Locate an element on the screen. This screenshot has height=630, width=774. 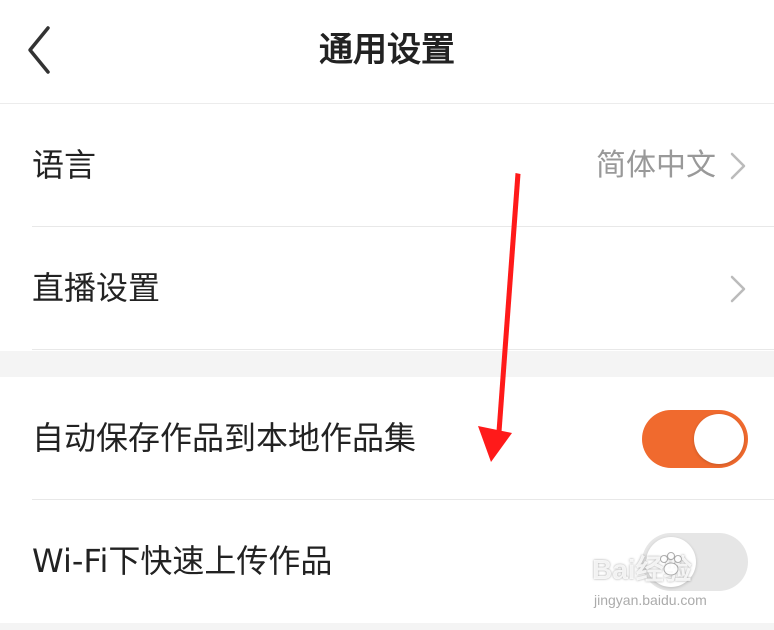
language-value: 简体中文 is located at coordinates (656, 165).